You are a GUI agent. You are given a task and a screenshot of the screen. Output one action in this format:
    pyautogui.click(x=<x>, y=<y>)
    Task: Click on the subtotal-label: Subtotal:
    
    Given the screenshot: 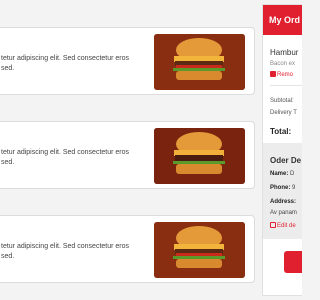 What is the action you would take?
    pyautogui.click(x=282, y=101)
    